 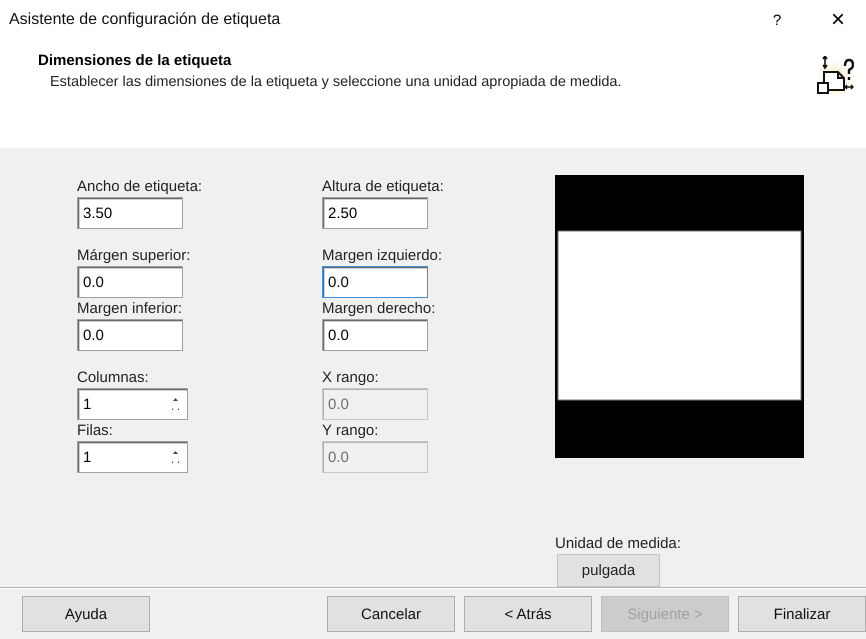 What do you see at coordinates (130, 308) in the screenshot?
I see `field-label: Margen inferior:` at bounding box center [130, 308].